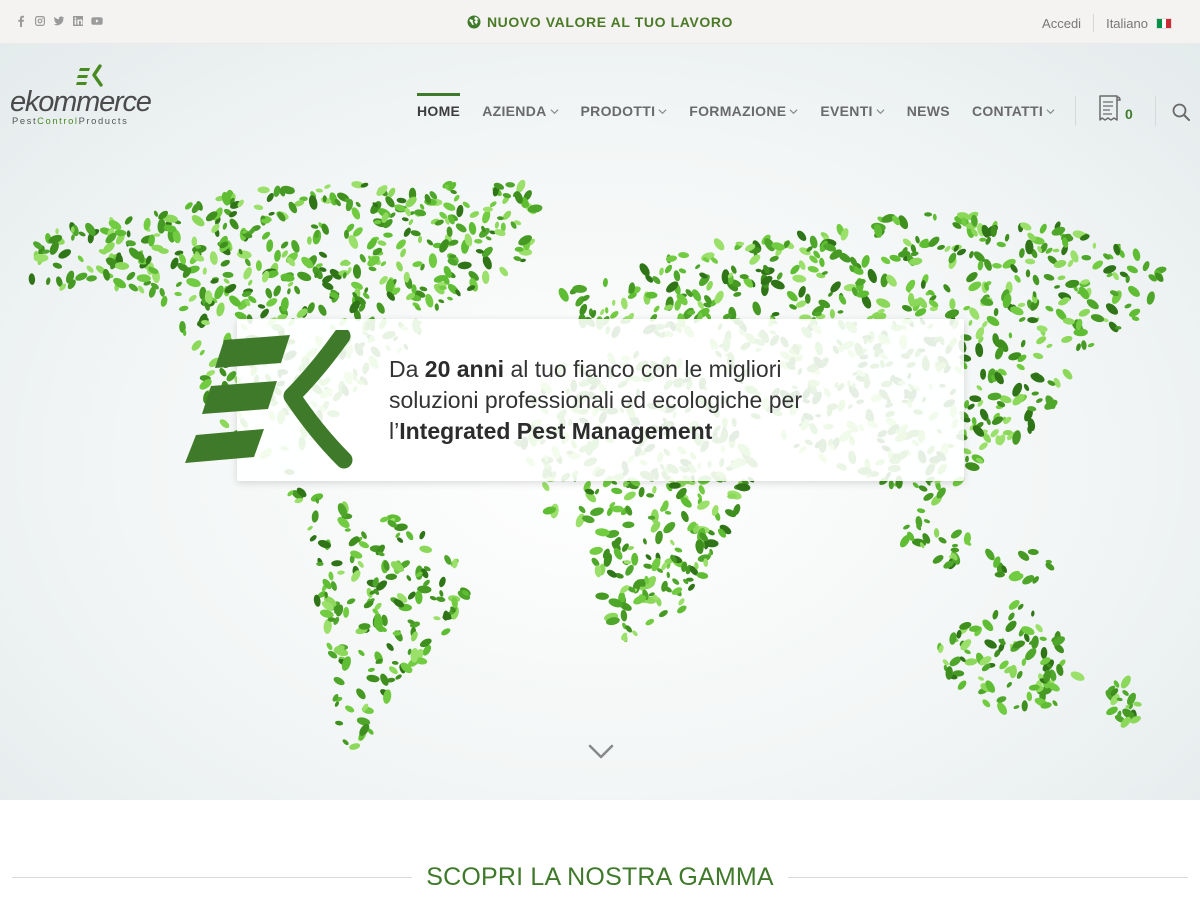 The height and width of the screenshot is (900, 1200). What do you see at coordinates (394, 431) in the screenshot?
I see `hero-text: l’` at bounding box center [394, 431].